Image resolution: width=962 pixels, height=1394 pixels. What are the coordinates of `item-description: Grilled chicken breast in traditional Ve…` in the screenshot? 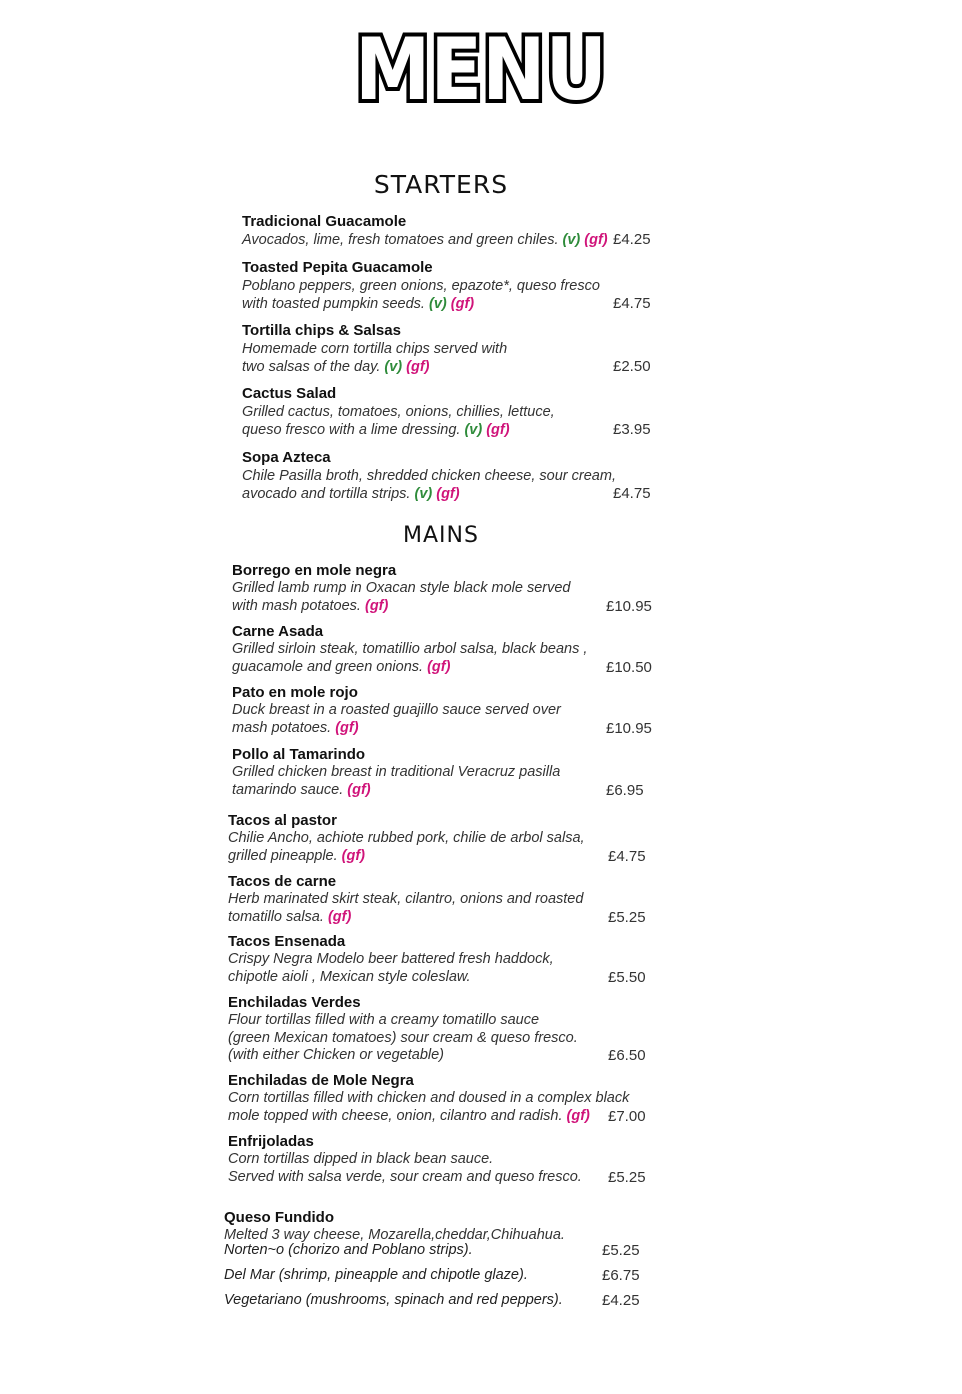 It's located at (396, 772).